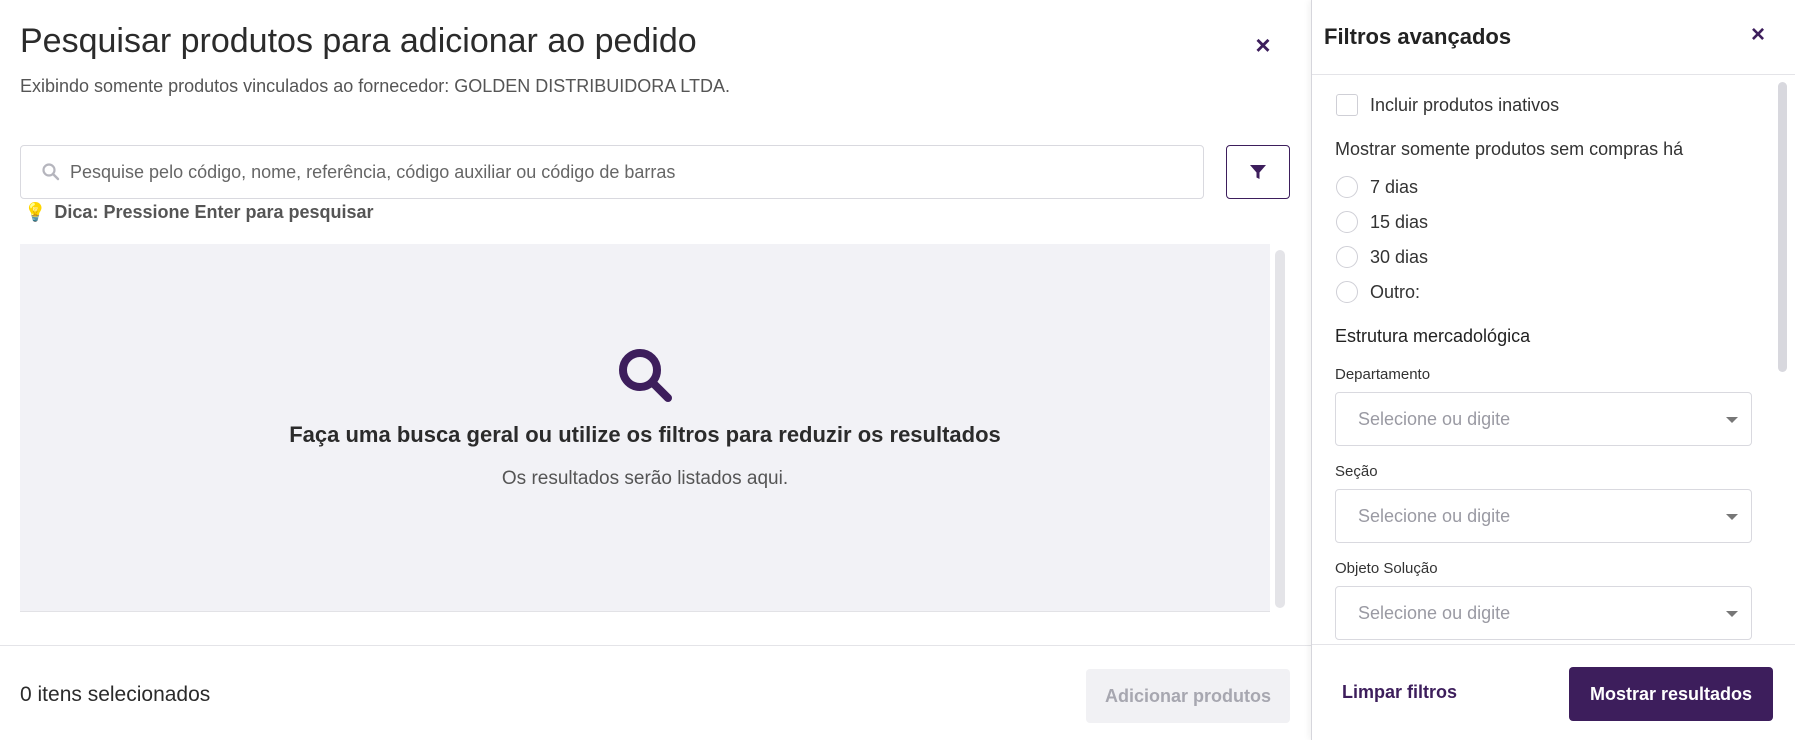  What do you see at coordinates (1433, 336) in the screenshot?
I see `structure-heading: Estrutura mercadológica` at bounding box center [1433, 336].